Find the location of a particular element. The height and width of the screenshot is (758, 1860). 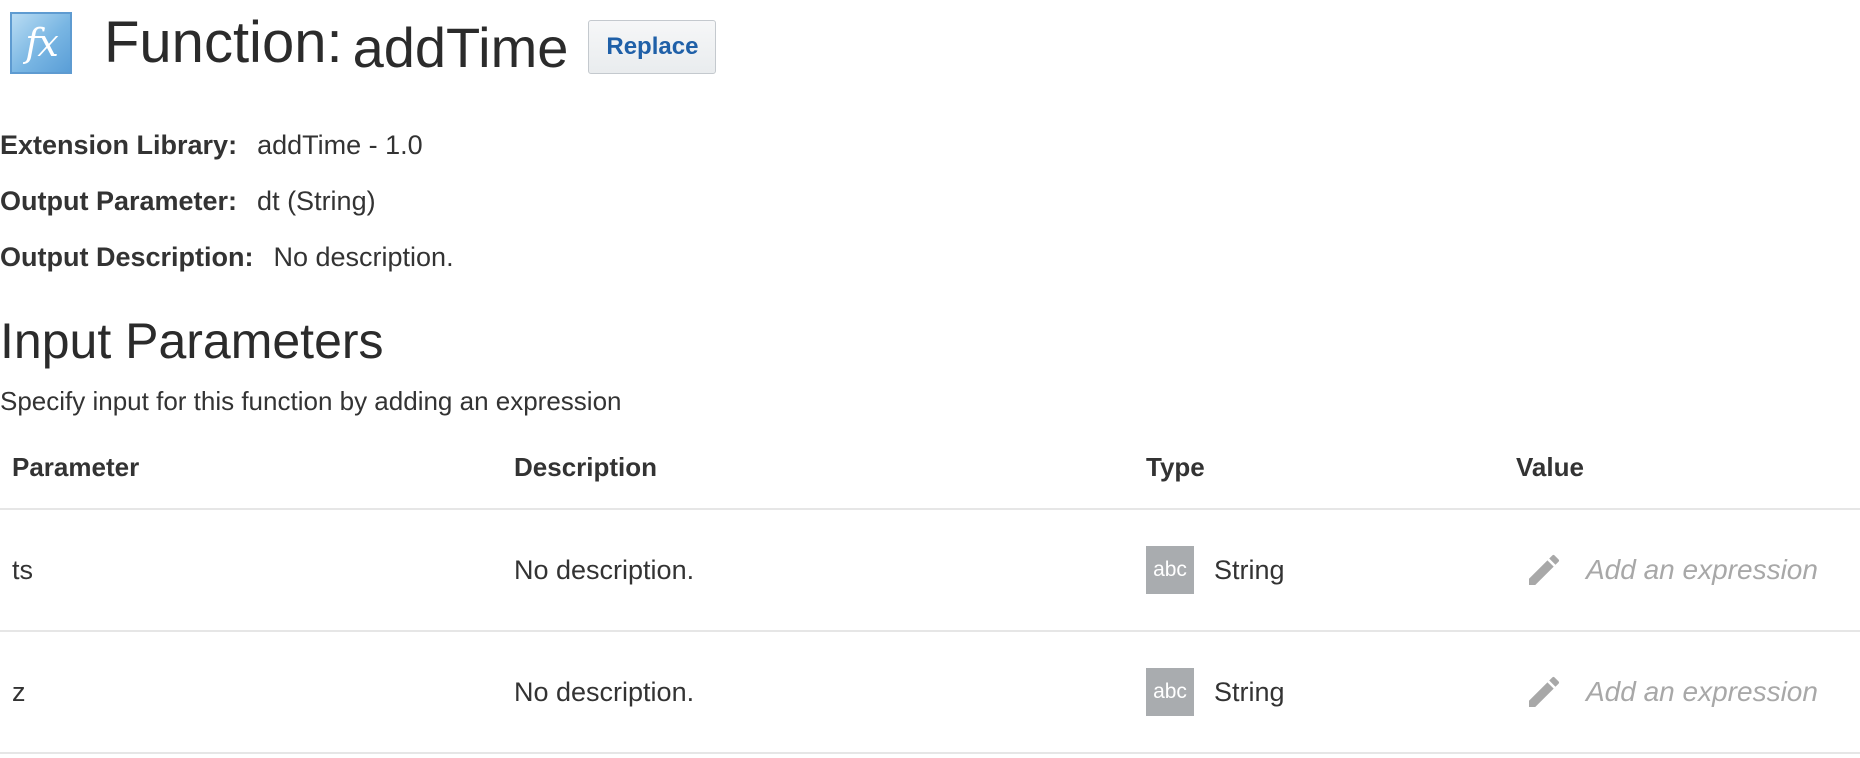

output-parameter-value: dt (String) is located at coordinates (316, 201).